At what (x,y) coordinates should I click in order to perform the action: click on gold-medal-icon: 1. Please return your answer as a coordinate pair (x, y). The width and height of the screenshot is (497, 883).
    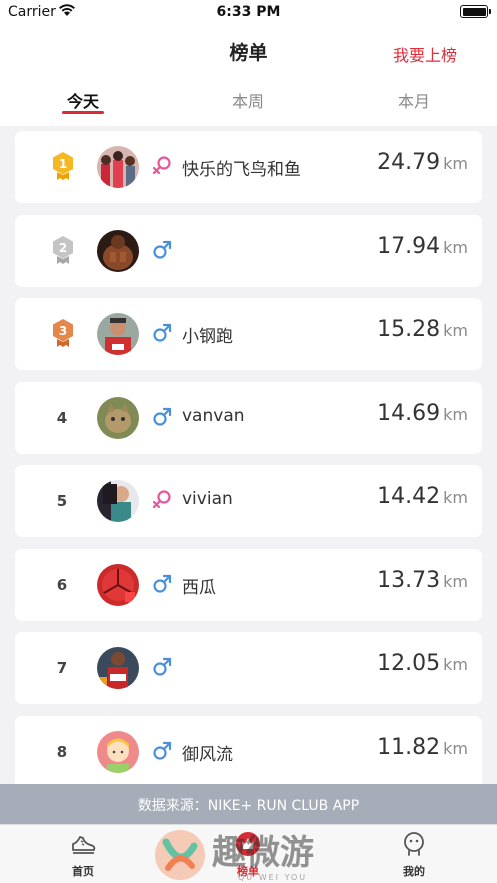
    Looking at the image, I should click on (63, 166).